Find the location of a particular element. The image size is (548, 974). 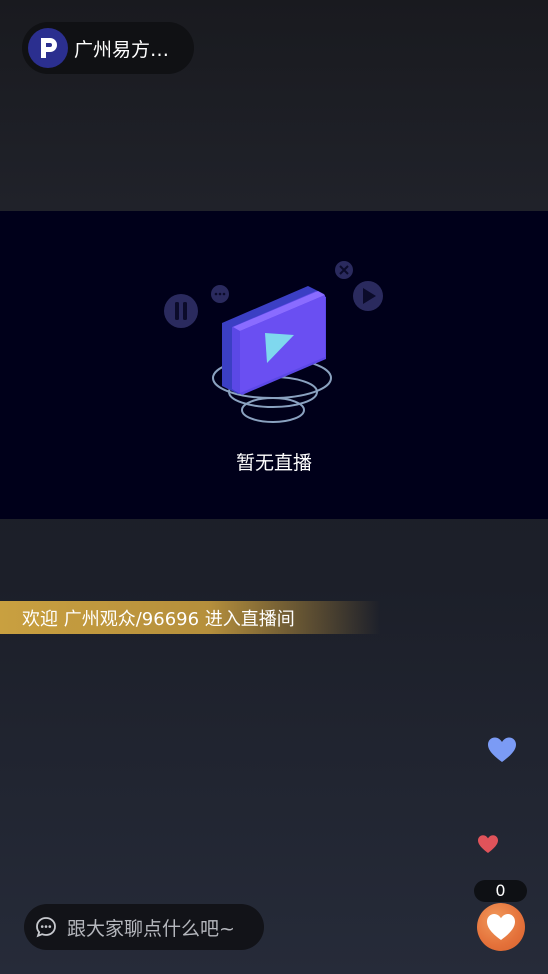

welcome-message: 欢迎 广州观众/96696 进入直播间 is located at coordinates (158, 619).